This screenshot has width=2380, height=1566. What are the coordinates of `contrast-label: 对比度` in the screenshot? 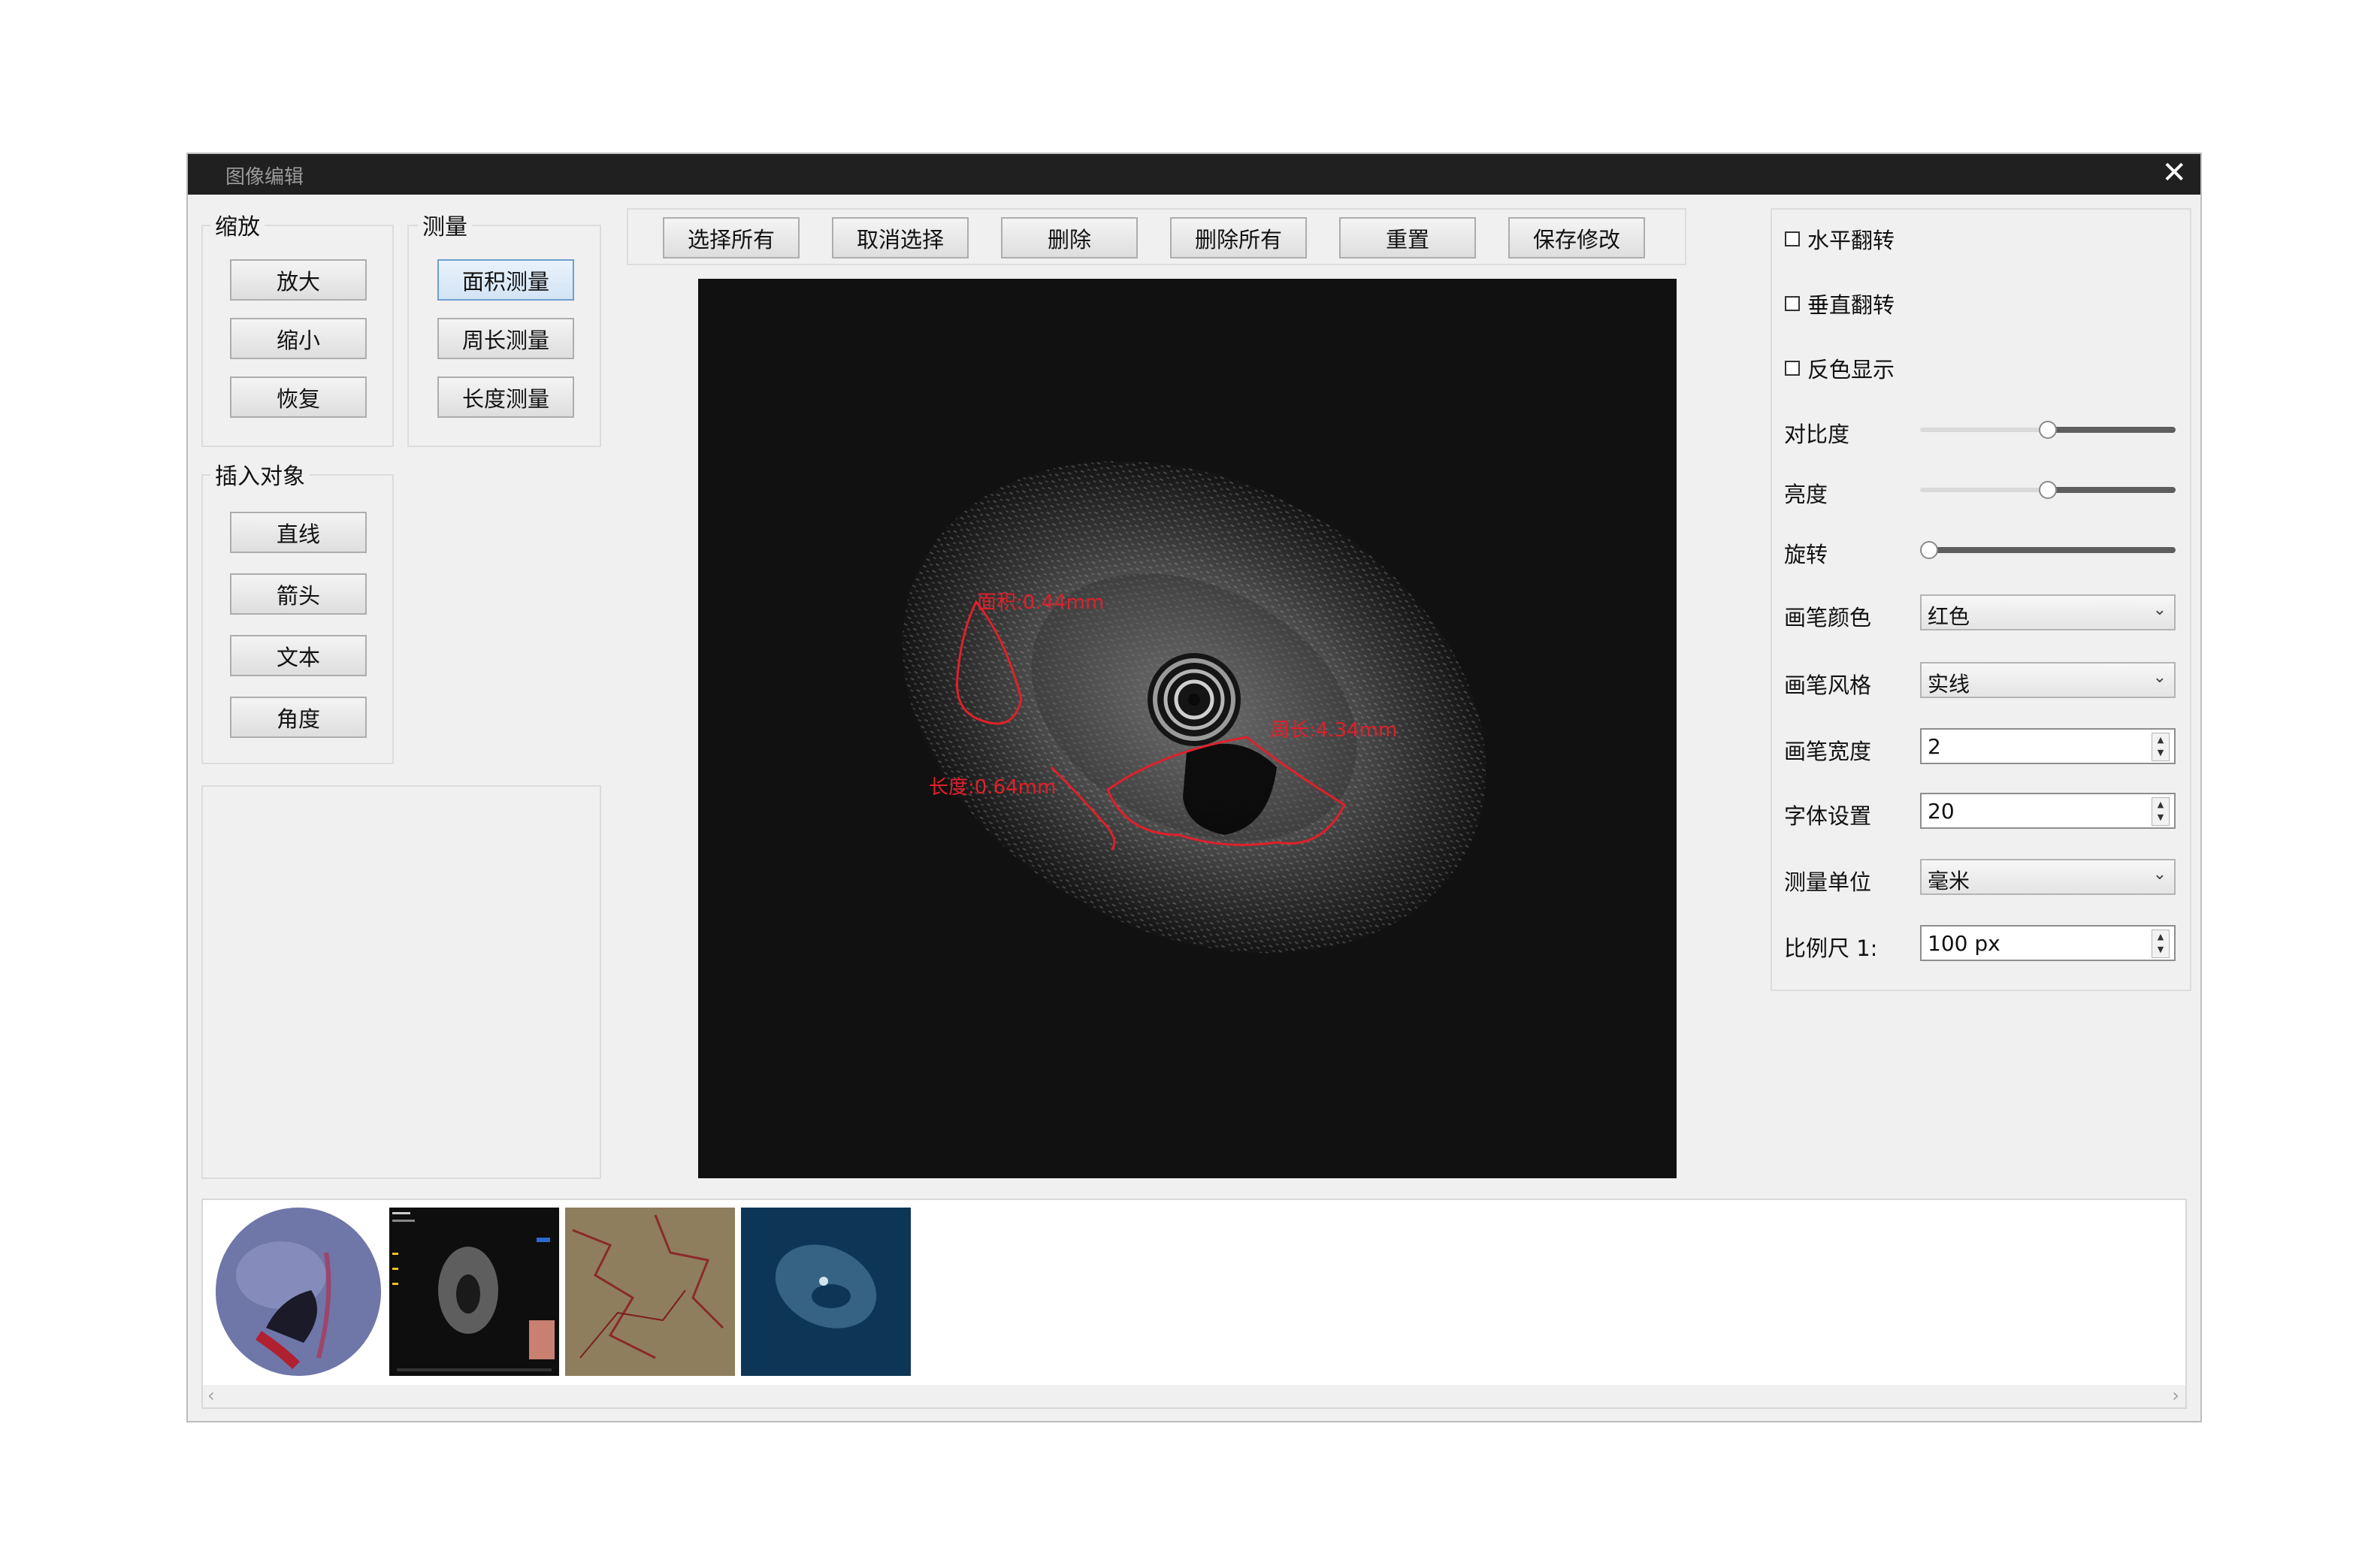 It's located at (1817, 434).